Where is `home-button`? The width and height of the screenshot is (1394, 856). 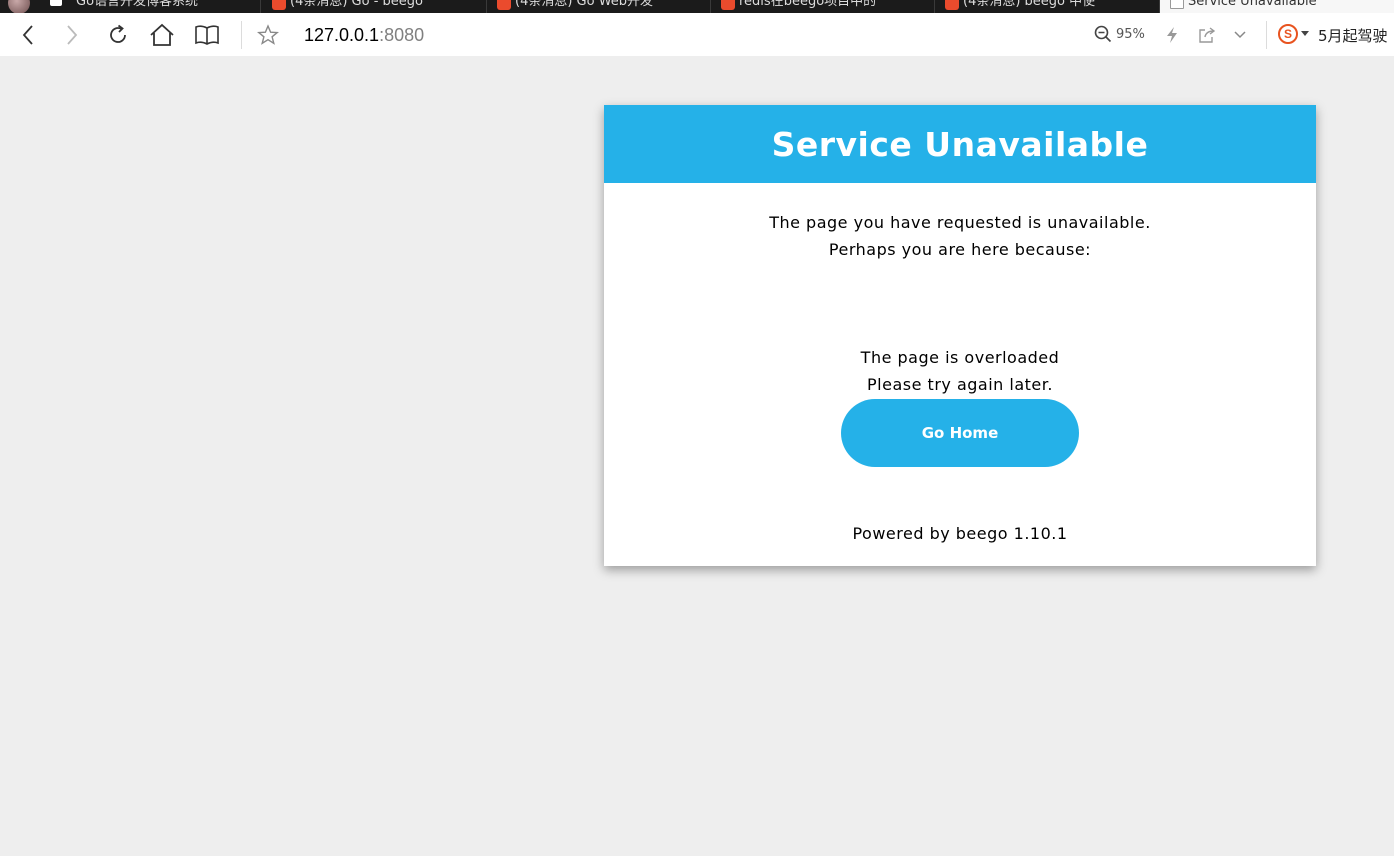 home-button is located at coordinates (162, 35).